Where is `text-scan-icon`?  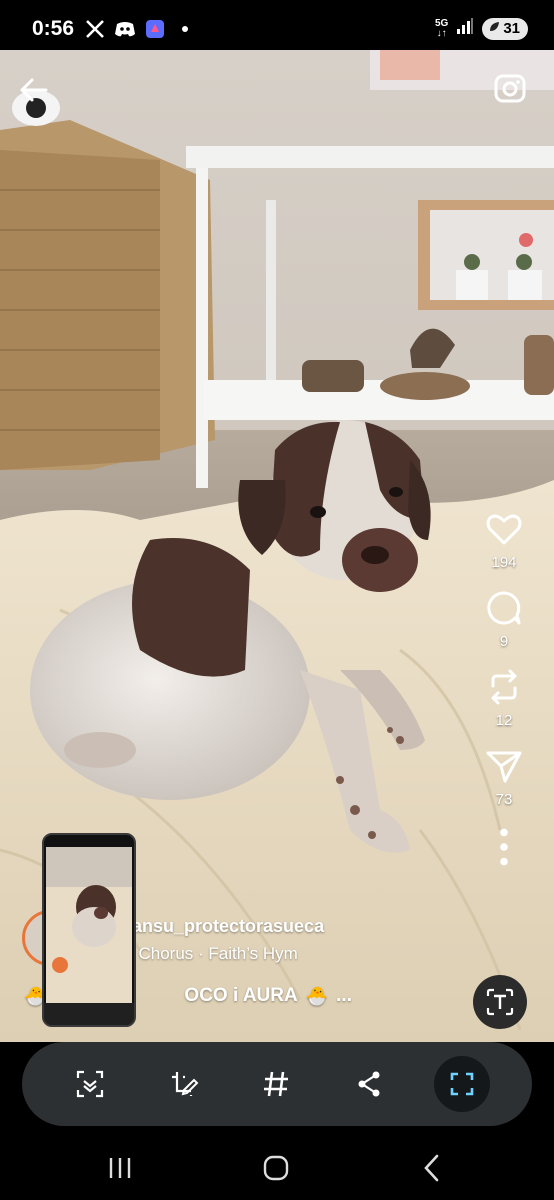 text-scan-icon is located at coordinates (500, 1002).